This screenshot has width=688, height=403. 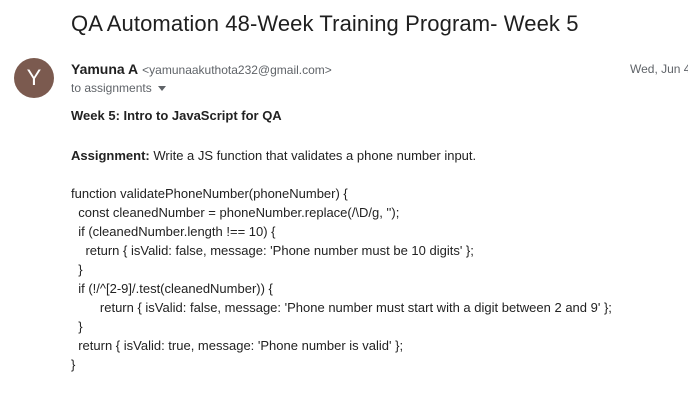 I want to click on assignment-label: Assignment:, so click(x=110, y=155).